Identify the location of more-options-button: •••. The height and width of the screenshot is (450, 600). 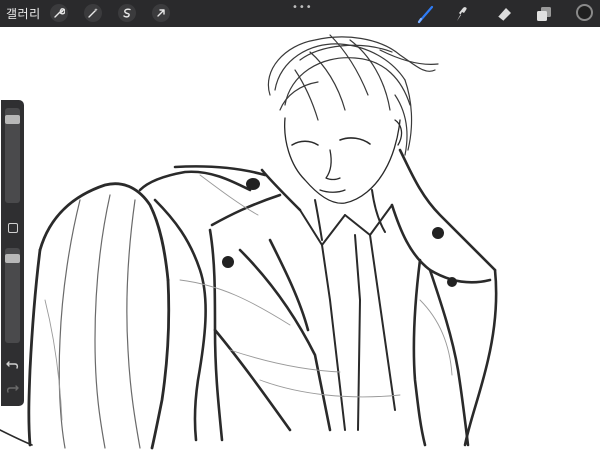
(302, 7).